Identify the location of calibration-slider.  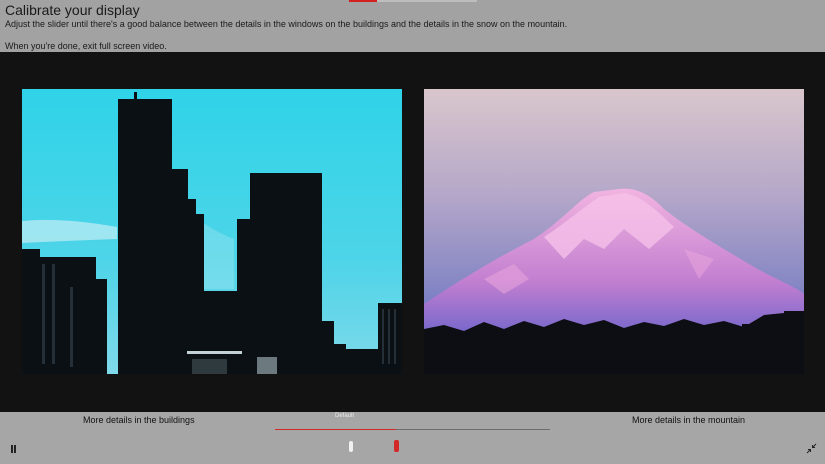
(412, 440).